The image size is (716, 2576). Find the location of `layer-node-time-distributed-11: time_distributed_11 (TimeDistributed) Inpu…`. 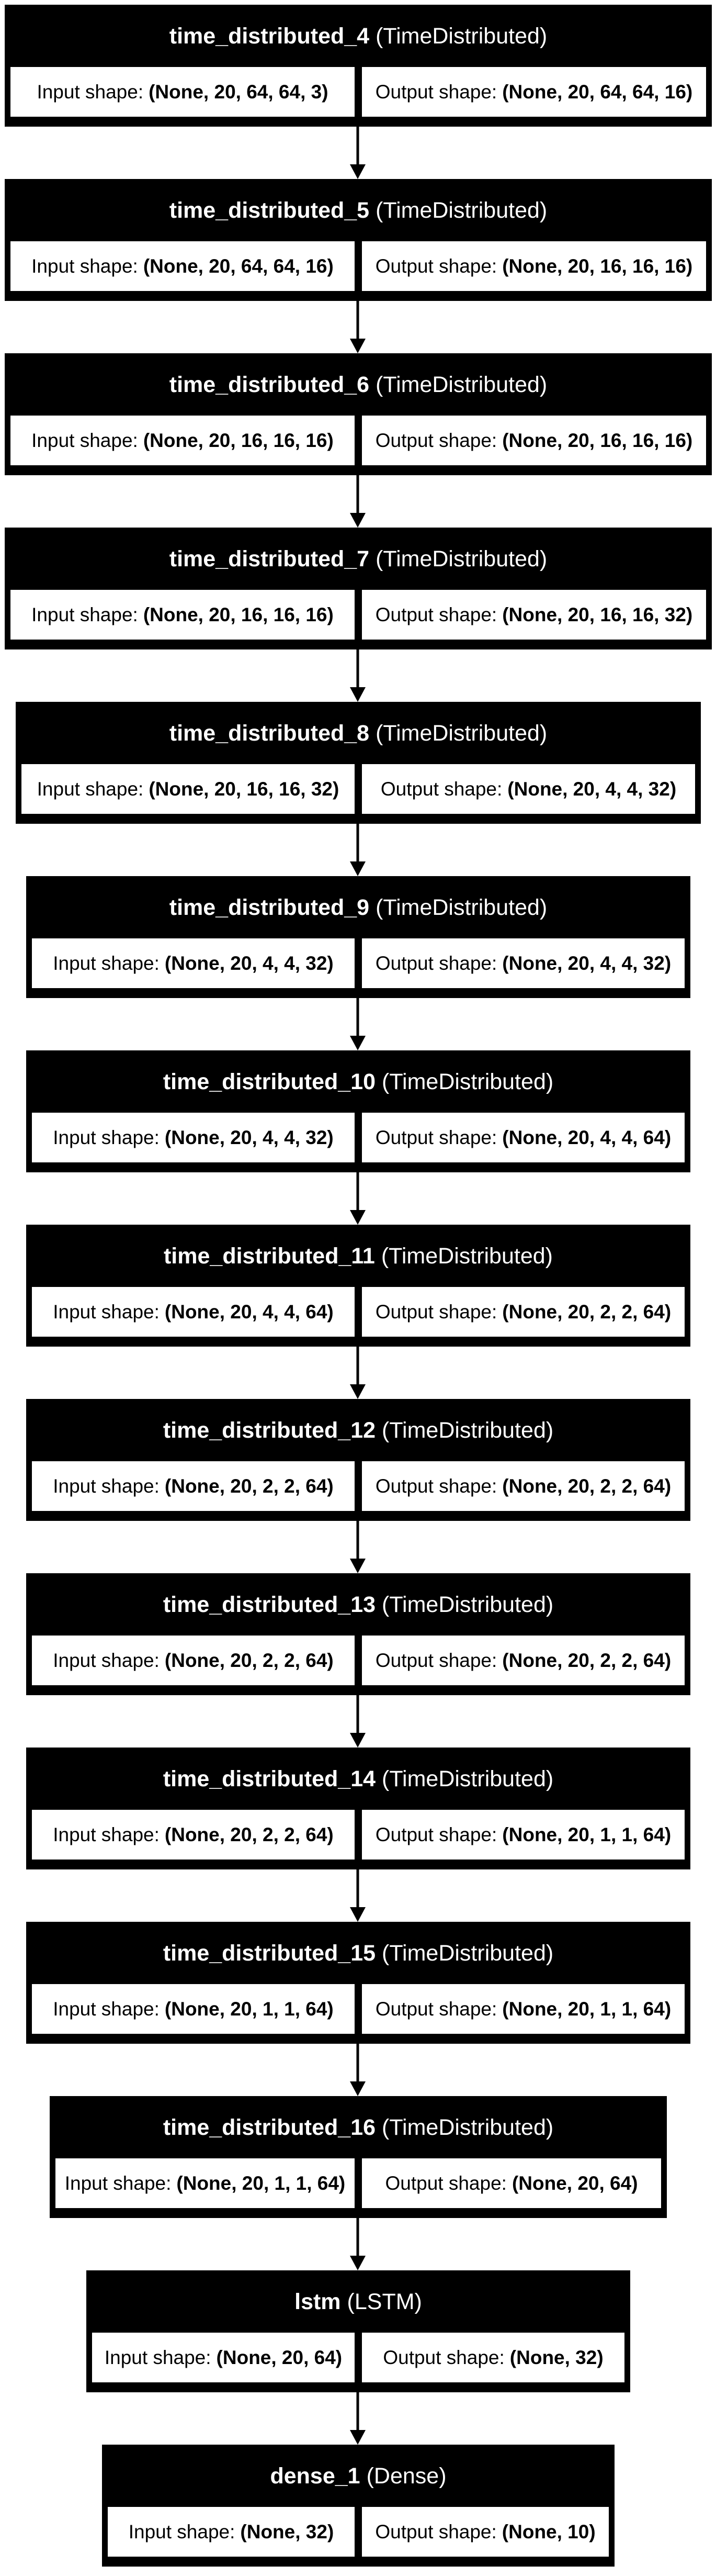

layer-node-time-distributed-11: time_distributed_11 (TimeDistributed) Inpu… is located at coordinates (358, 1286).